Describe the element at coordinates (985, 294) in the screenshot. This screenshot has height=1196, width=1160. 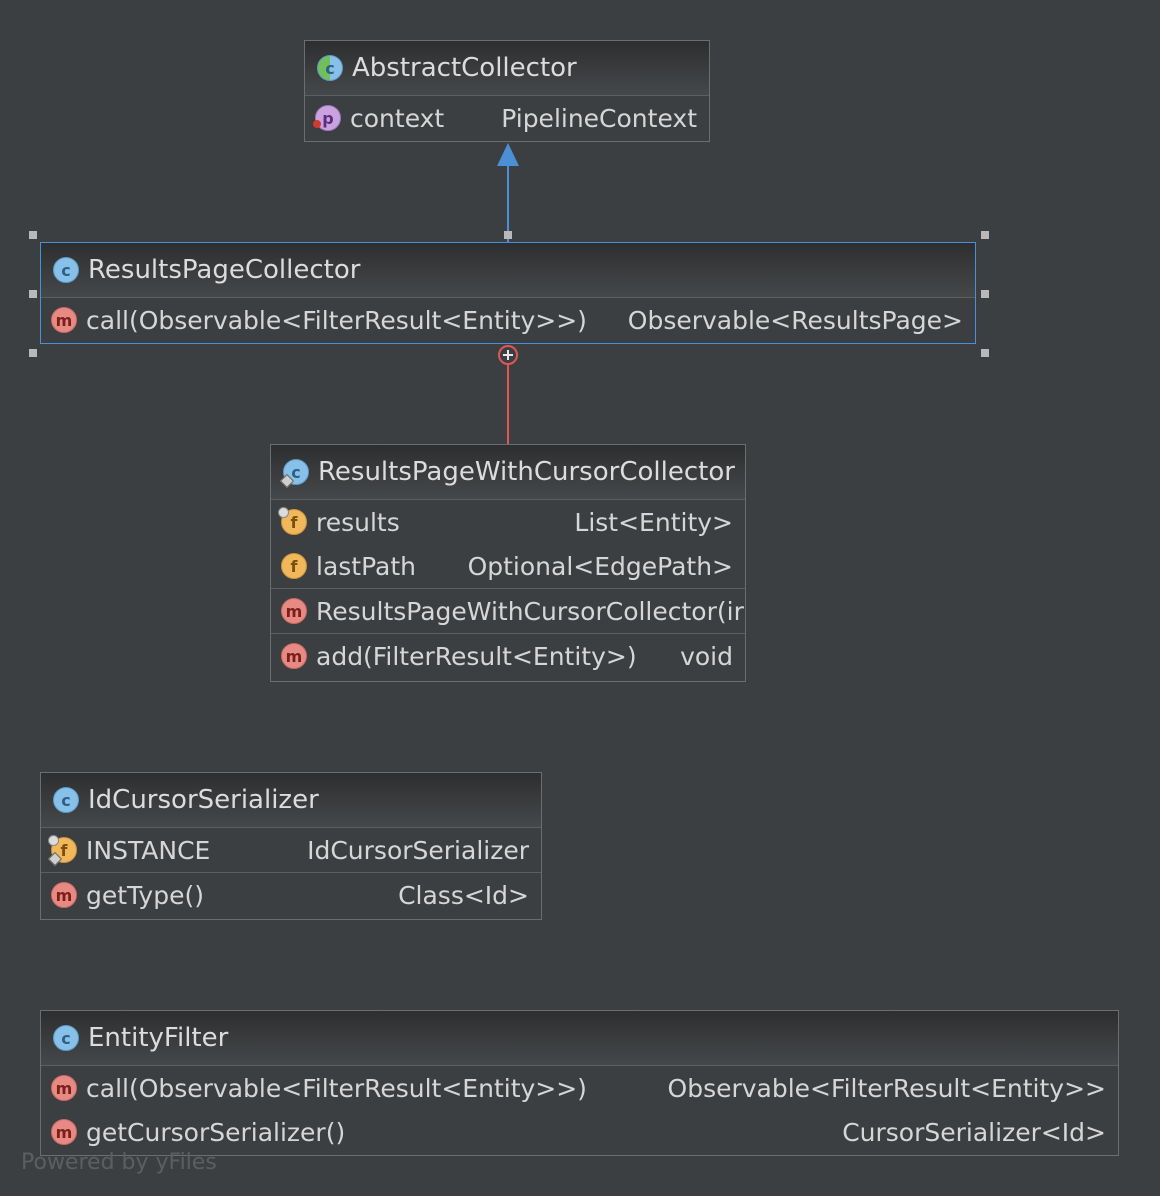
I see `resize-handle-middle-right` at that location.